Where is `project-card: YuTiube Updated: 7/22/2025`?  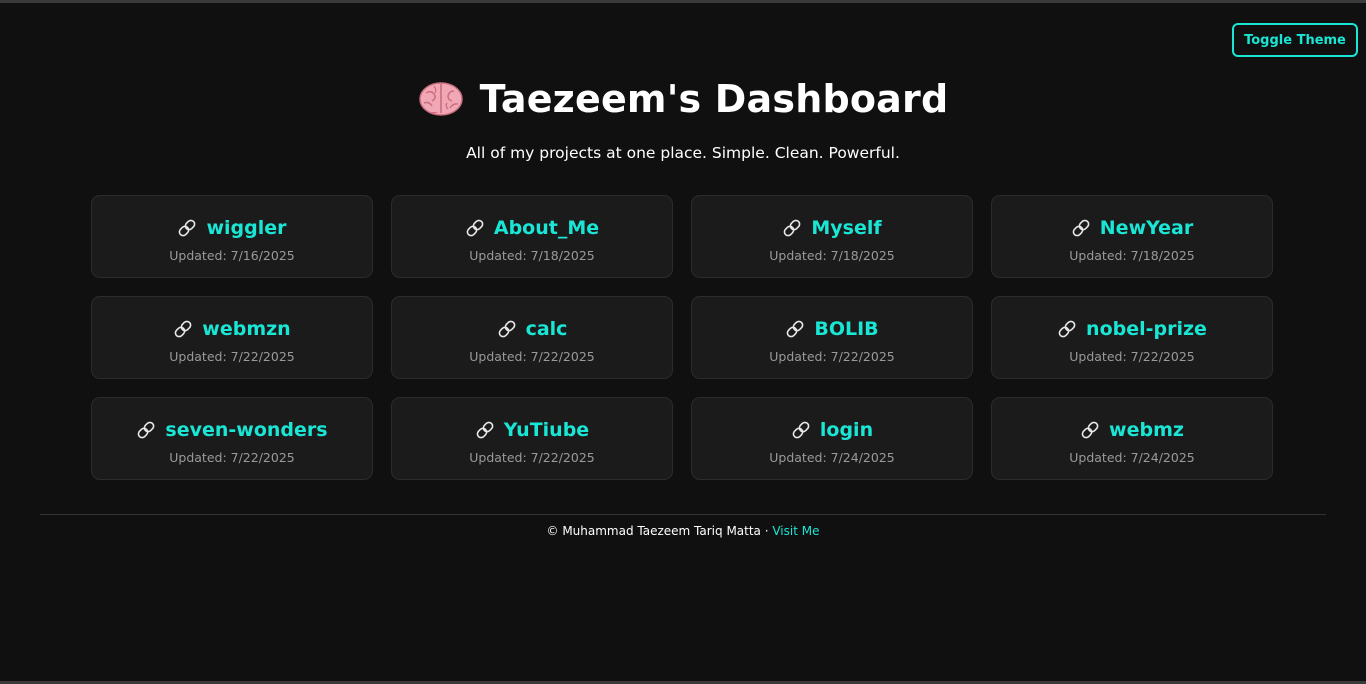 project-card: YuTiube Updated: 7/22/2025 is located at coordinates (532, 438).